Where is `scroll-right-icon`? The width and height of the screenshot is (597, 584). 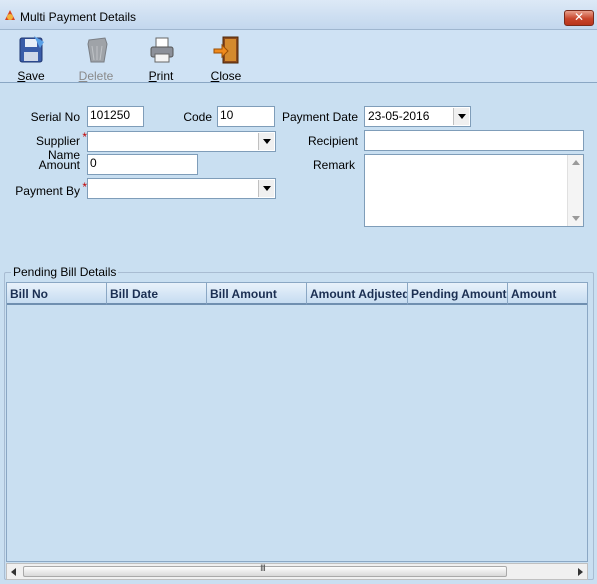
scroll-right-icon is located at coordinates (580, 572).